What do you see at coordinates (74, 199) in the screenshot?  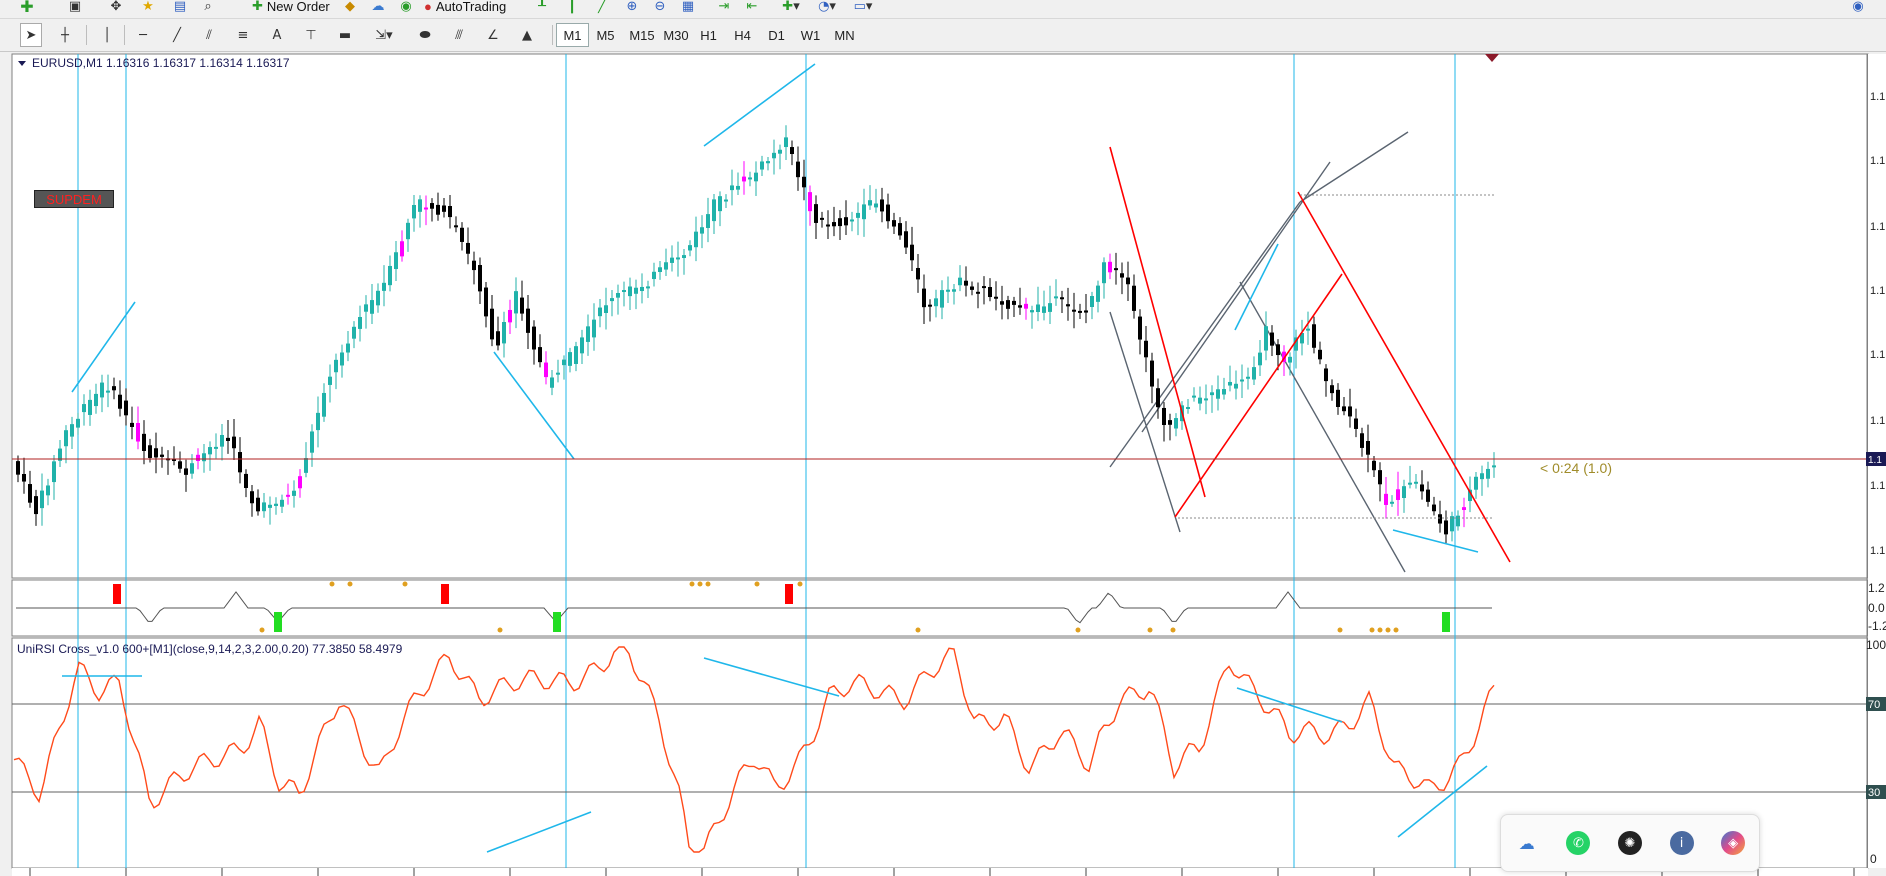 I see `supdem-badge: SUPDEM` at bounding box center [74, 199].